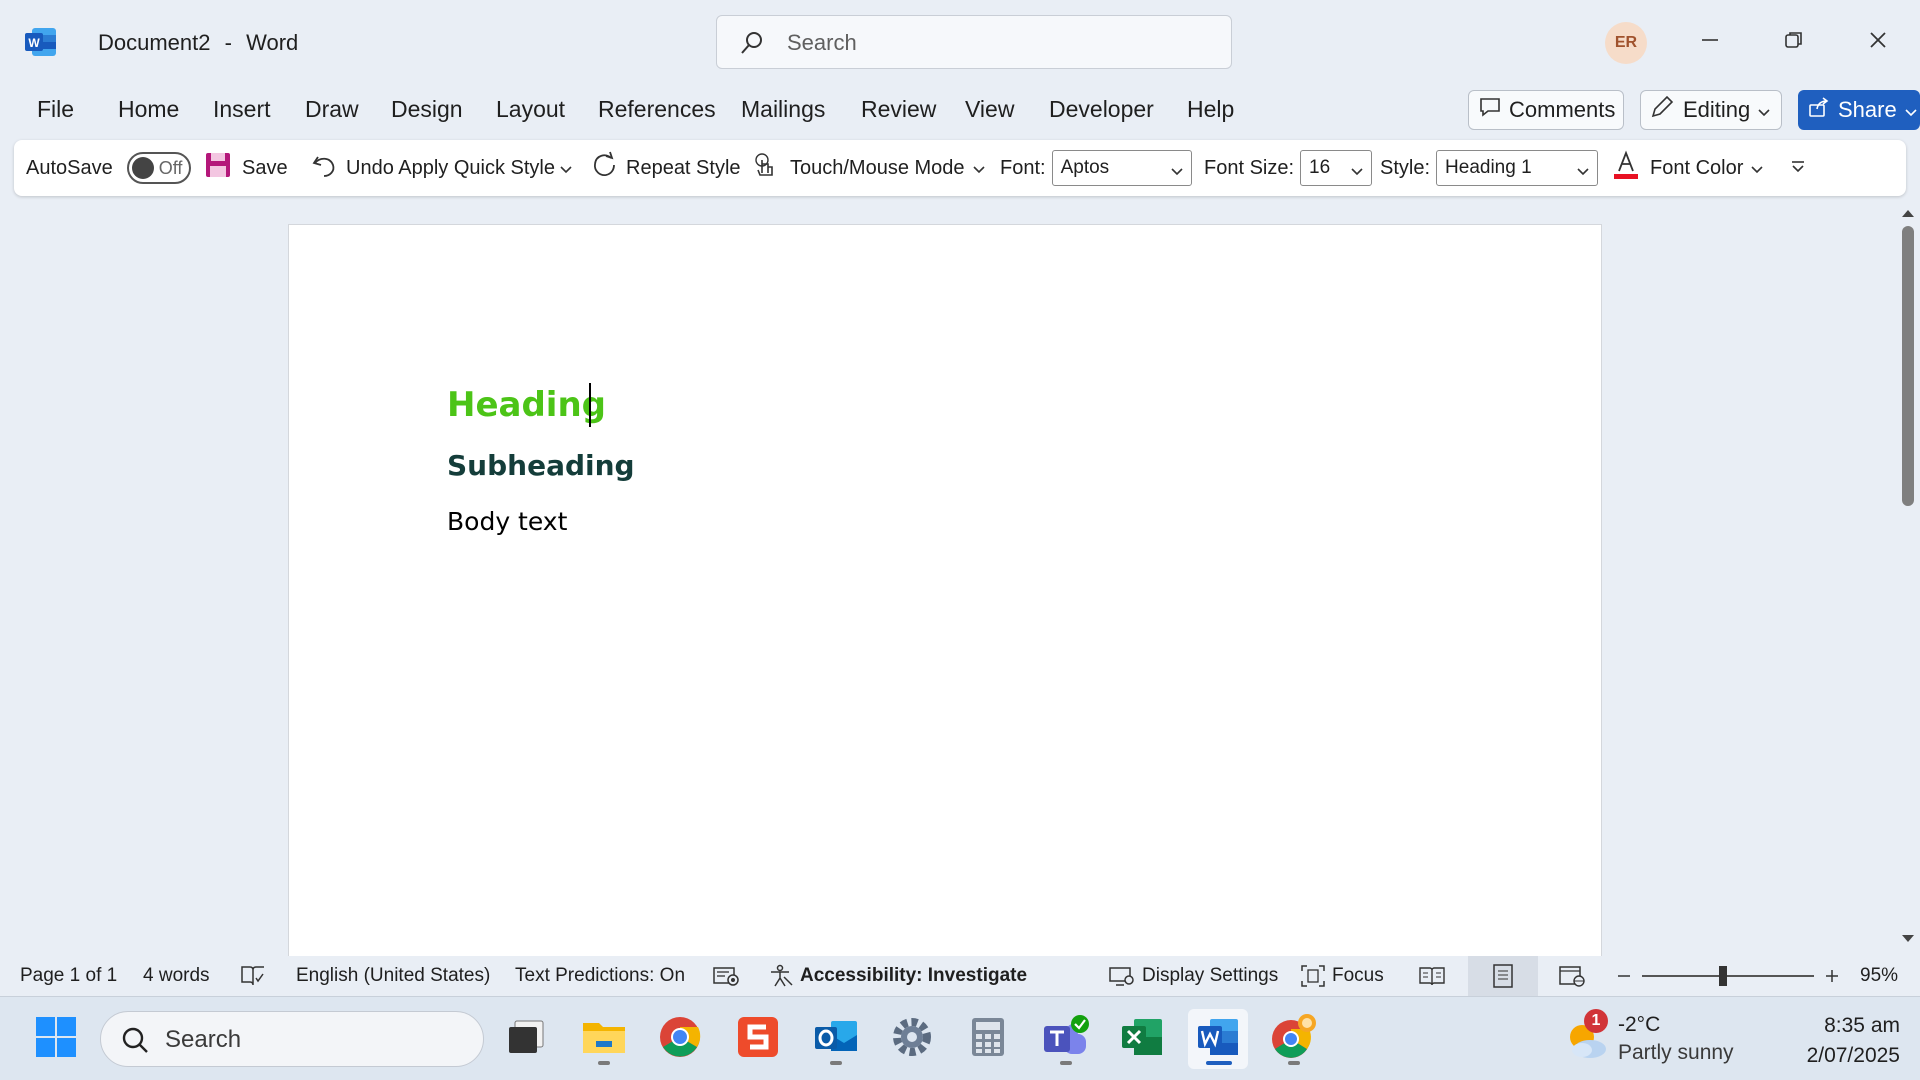  Describe the element at coordinates (1859, 110) in the screenshot. I see `share-button: Share` at that location.